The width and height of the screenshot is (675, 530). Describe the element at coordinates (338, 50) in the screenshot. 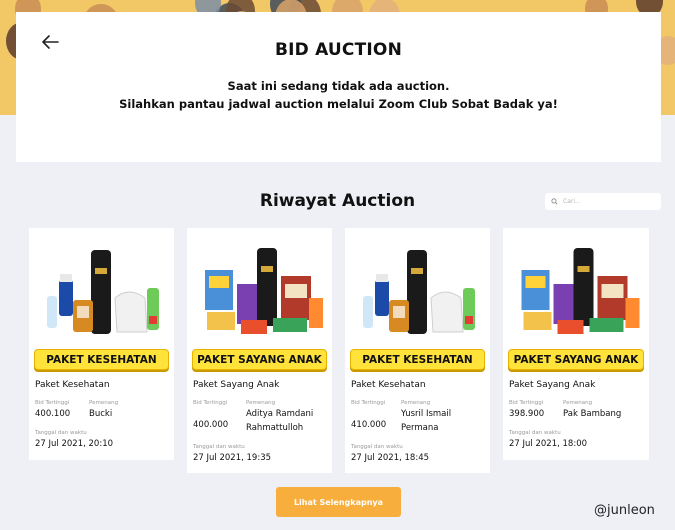

I see `page-title: BID AUCTION` at that location.